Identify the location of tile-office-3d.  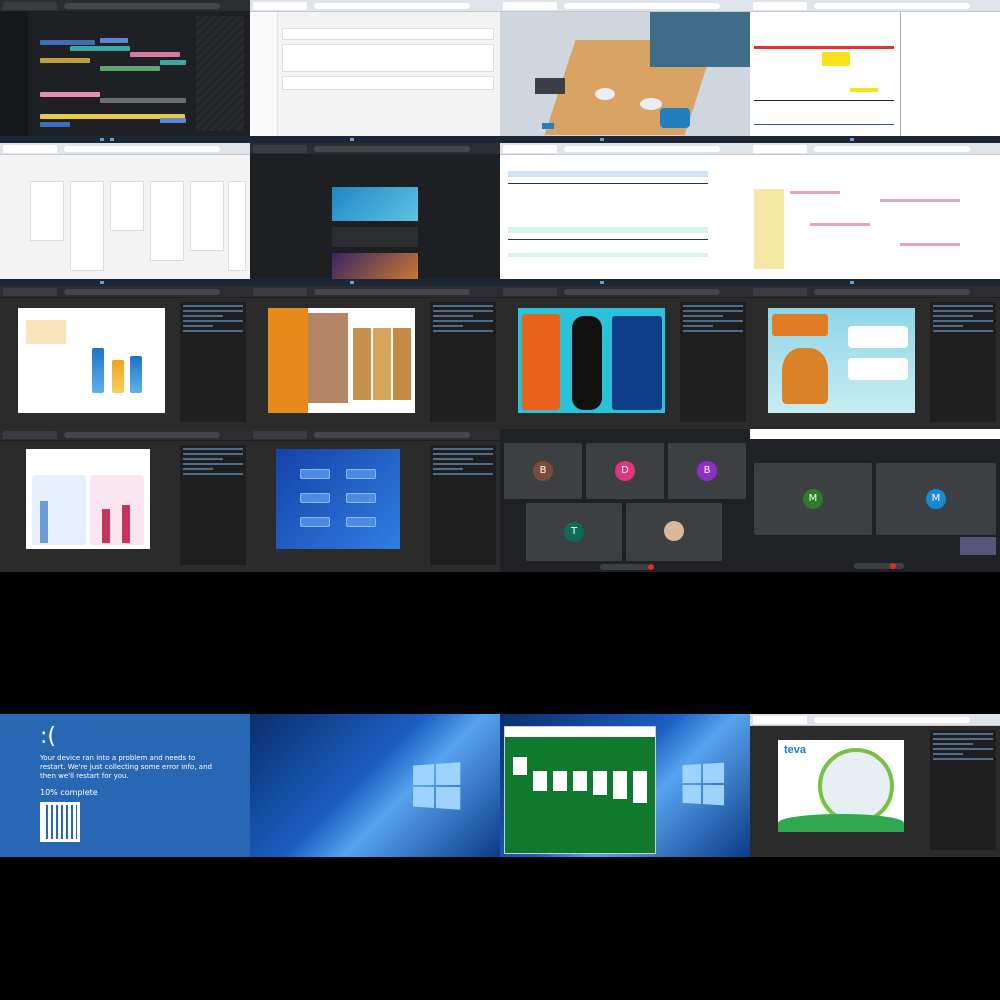
(625, 71).